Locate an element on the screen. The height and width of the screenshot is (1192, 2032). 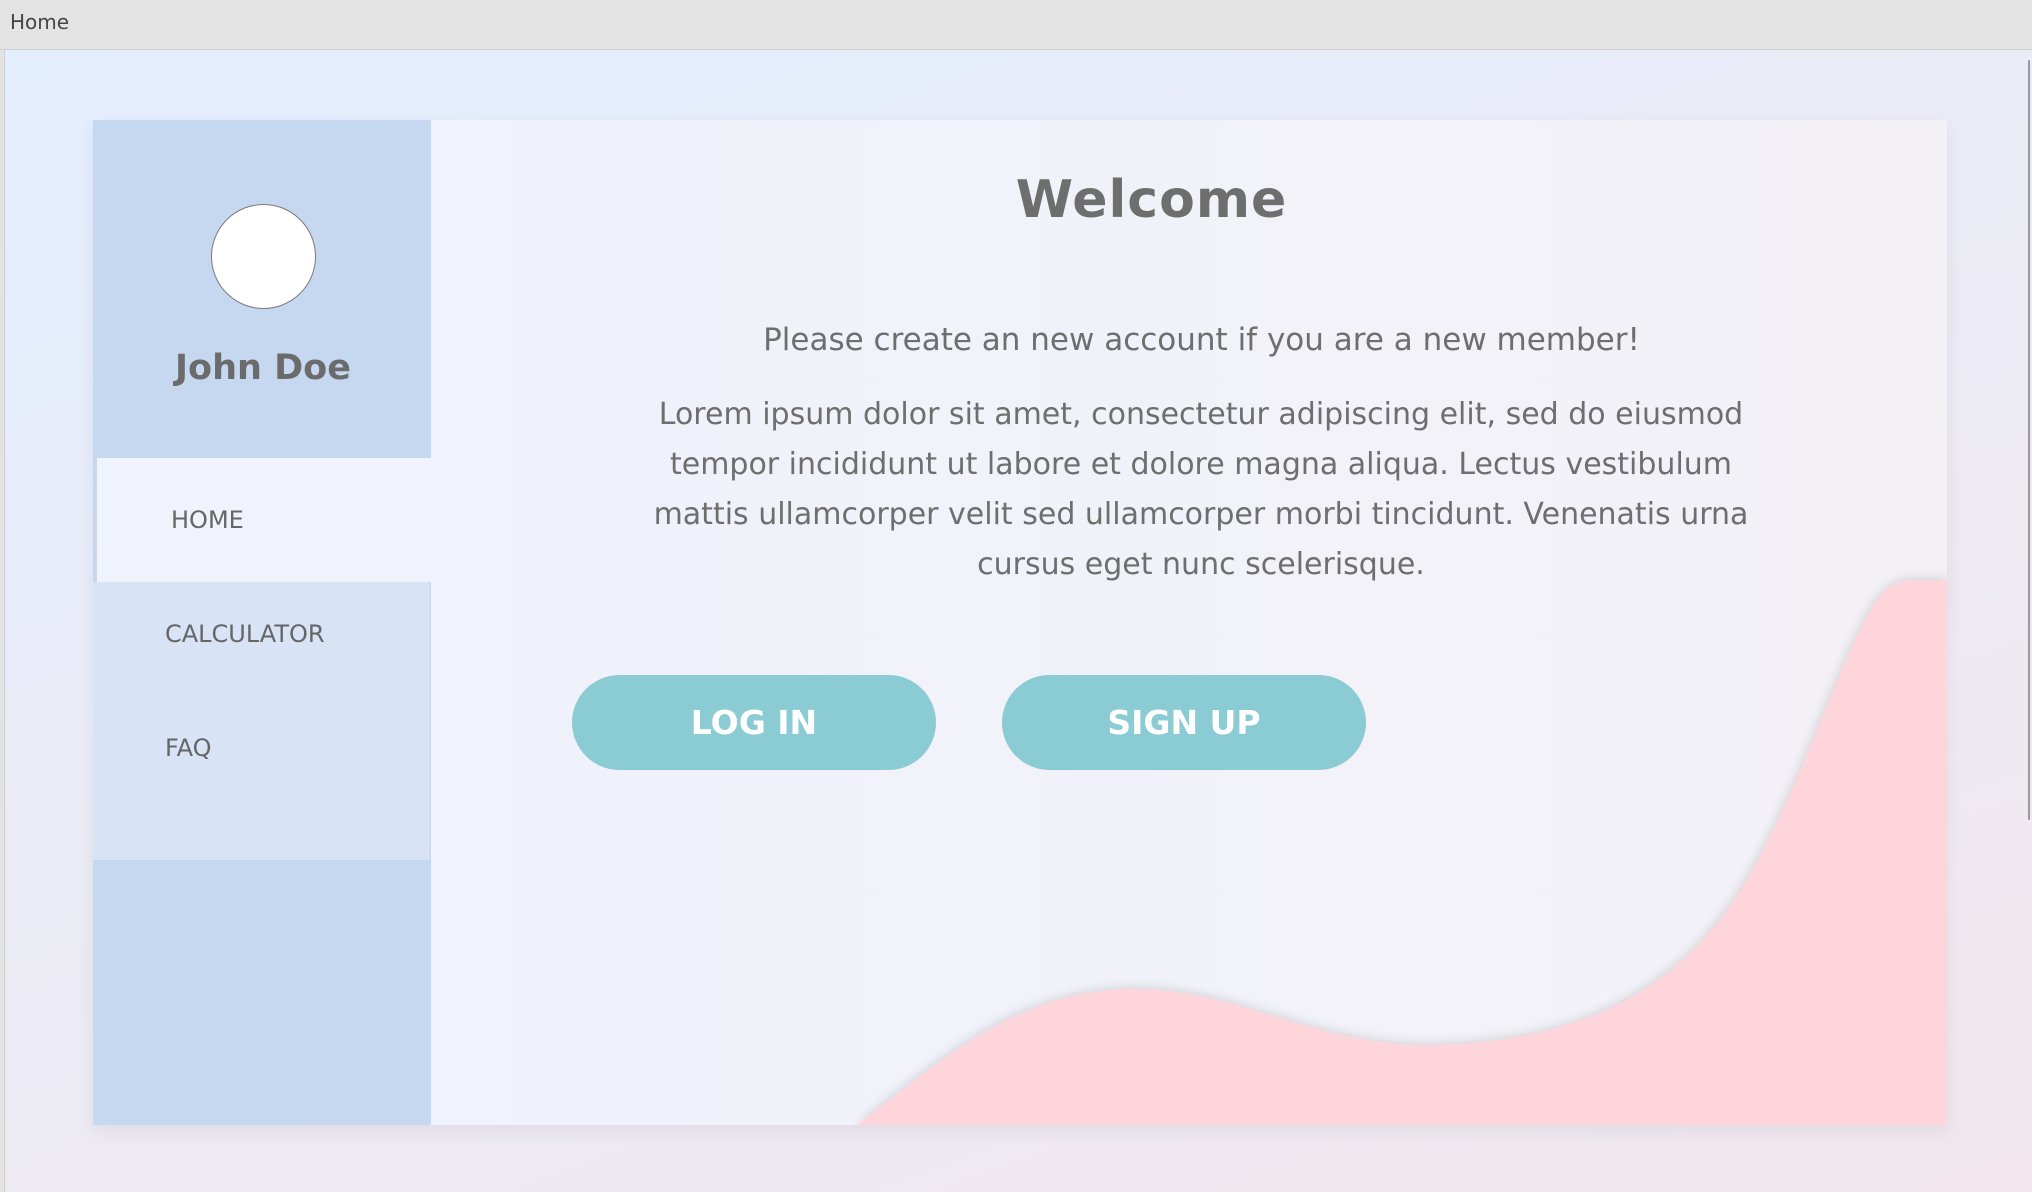
user-name: John Doe is located at coordinates (263, 368).